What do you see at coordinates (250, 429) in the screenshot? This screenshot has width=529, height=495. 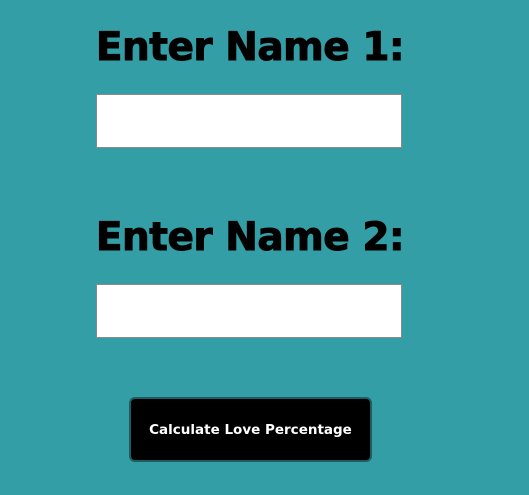 I see `calculate-love-percentage-button: Calculate Love Percentage` at bounding box center [250, 429].